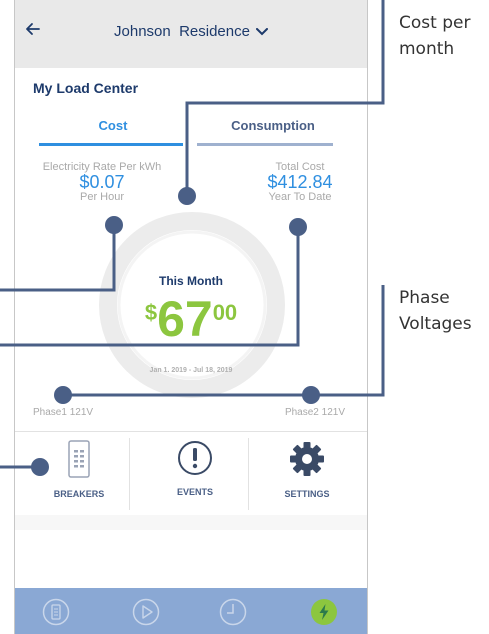 This screenshot has height=634, width=489. What do you see at coordinates (435, 311) in the screenshot?
I see `phase-voltages-callout: Phase Voltages` at bounding box center [435, 311].